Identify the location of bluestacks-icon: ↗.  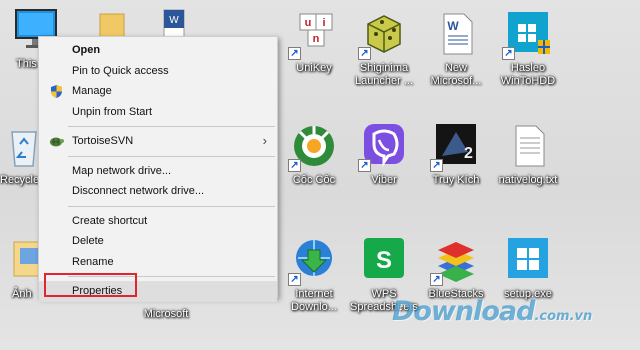
(455, 261).